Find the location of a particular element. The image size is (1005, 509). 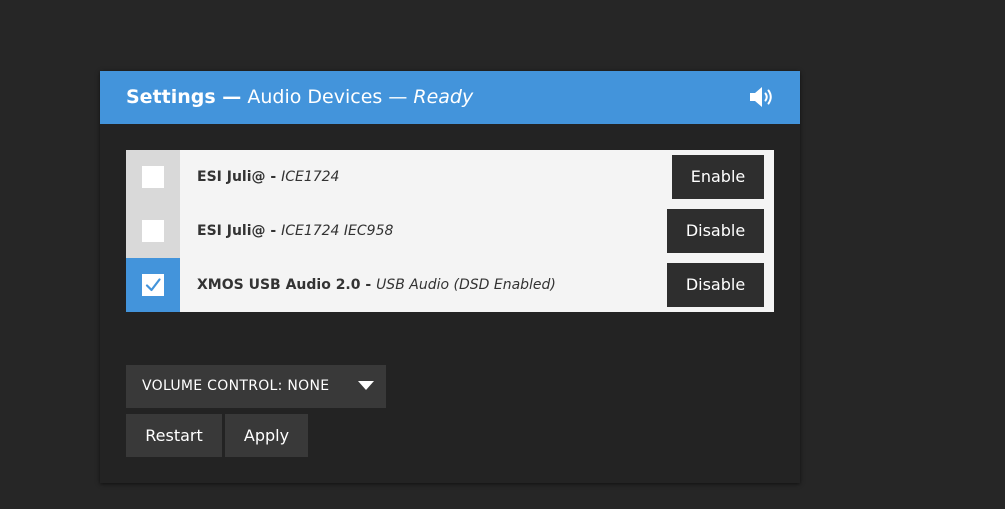

apply-button: Apply is located at coordinates (266, 435).